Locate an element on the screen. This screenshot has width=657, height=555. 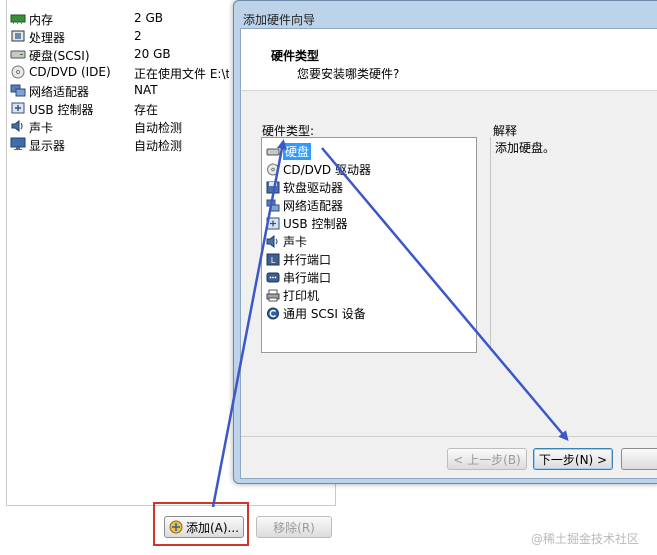
parallel-port-icon: L is located at coordinates (273, 259).